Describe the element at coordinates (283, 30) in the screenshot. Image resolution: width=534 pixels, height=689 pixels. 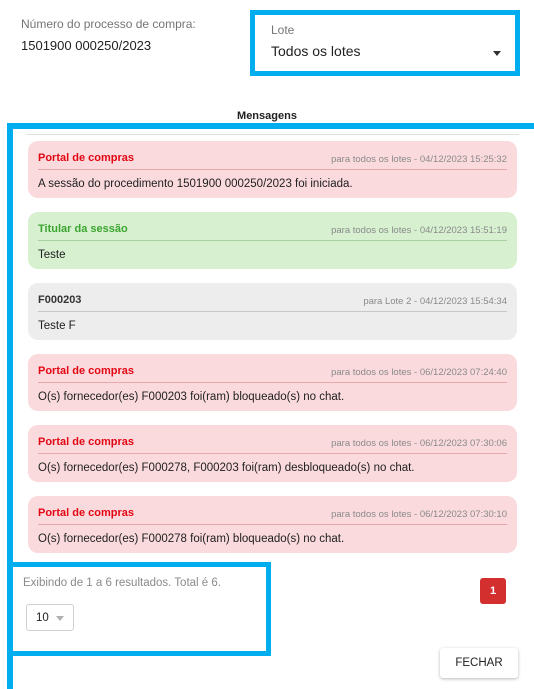
I see `lote-label: Lote` at that location.